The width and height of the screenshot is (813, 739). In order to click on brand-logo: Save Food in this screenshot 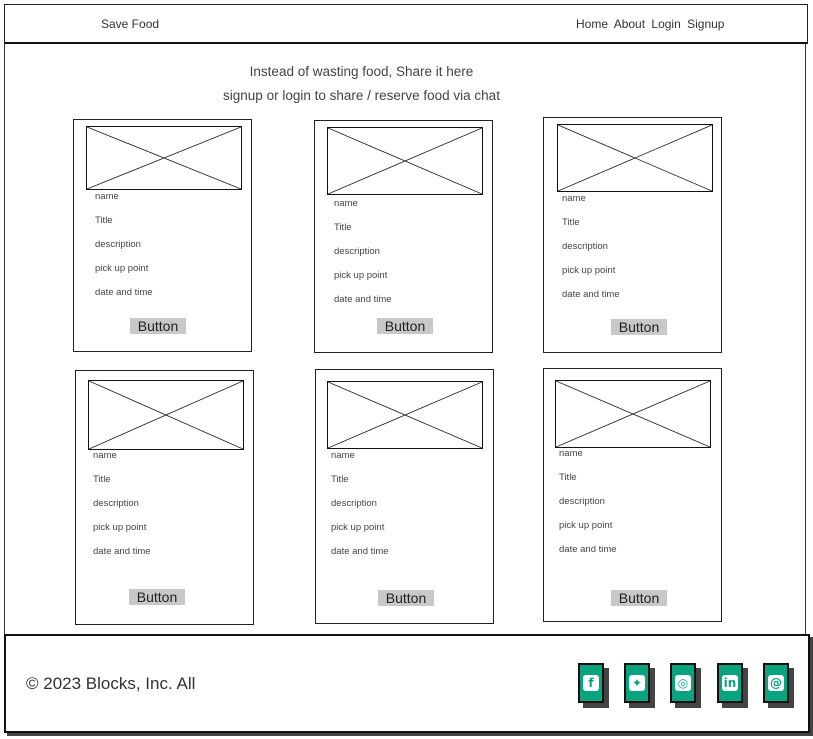, I will do `click(130, 24)`.